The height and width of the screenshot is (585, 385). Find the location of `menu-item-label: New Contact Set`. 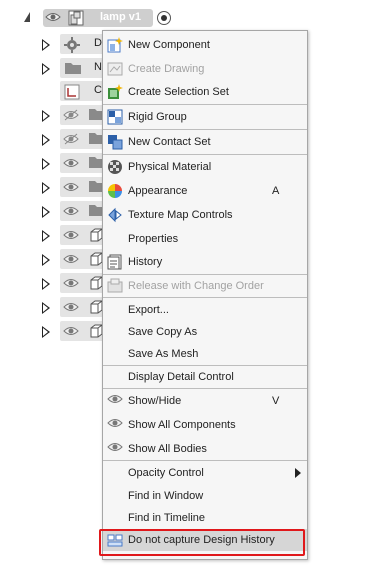

menu-item-label: New Contact Set is located at coordinates (169, 142).